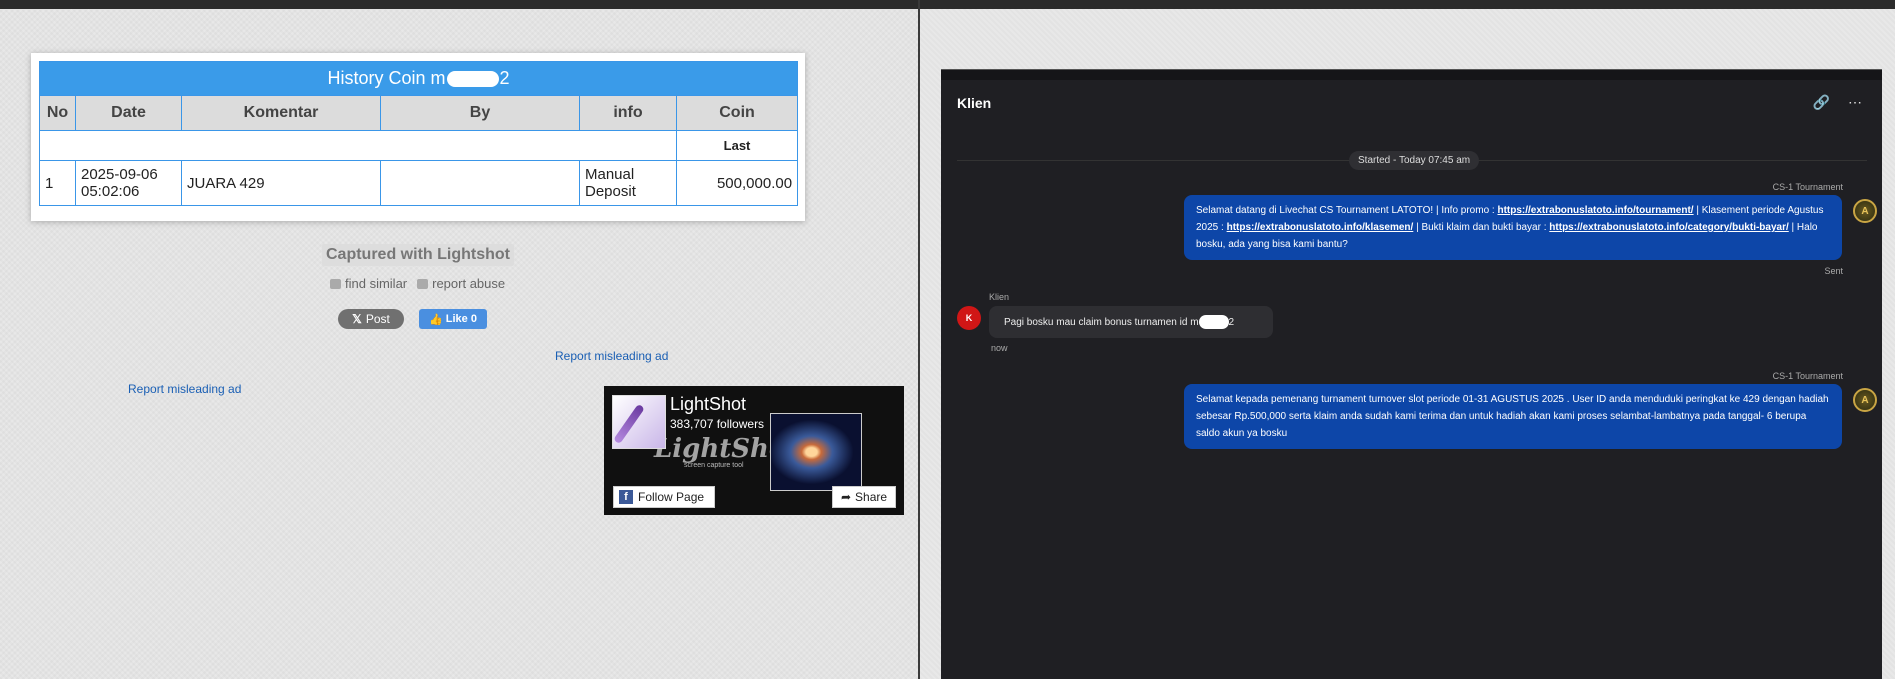  Describe the element at coordinates (737, 183) in the screenshot. I see `cell-coin: 500,000.00` at that location.